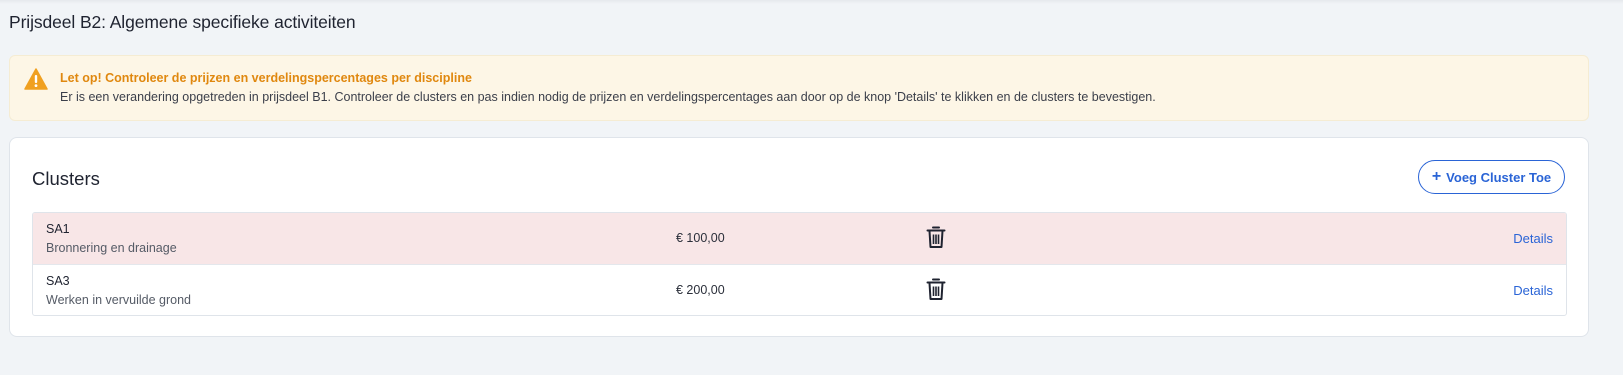  I want to click on plus-icon: +, so click(1436, 176).